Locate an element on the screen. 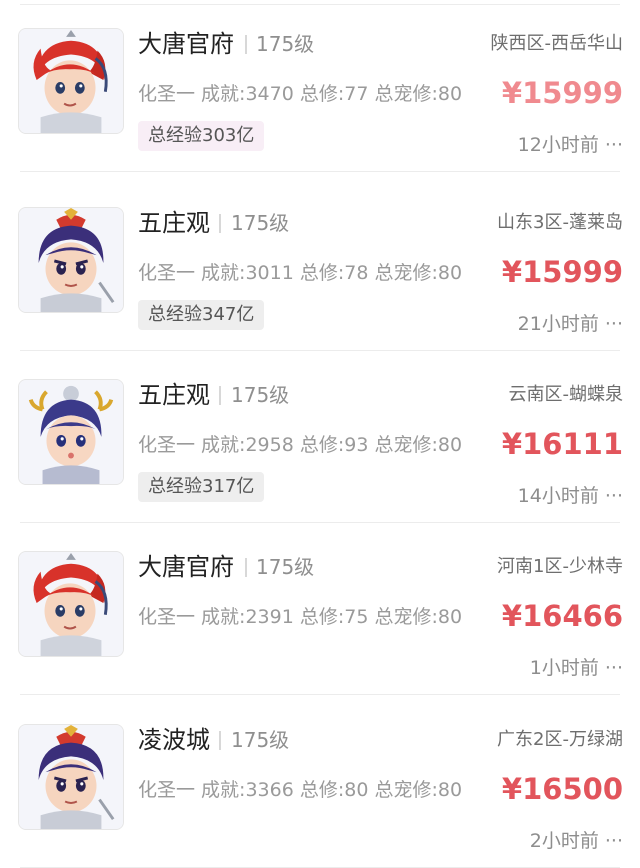 This screenshot has height=868, width=640. server-name: 广东2区-万绿湖 is located at coordinates (560, 739).